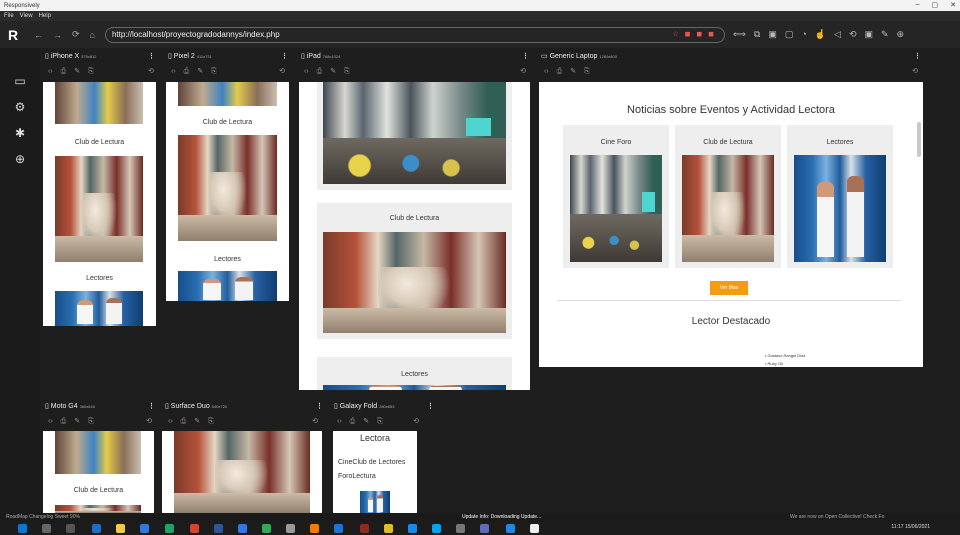  What do you see at coordinates (45, 16) in the screenshot?
I see `menu-help: Help` at bounding box center [45, 16].